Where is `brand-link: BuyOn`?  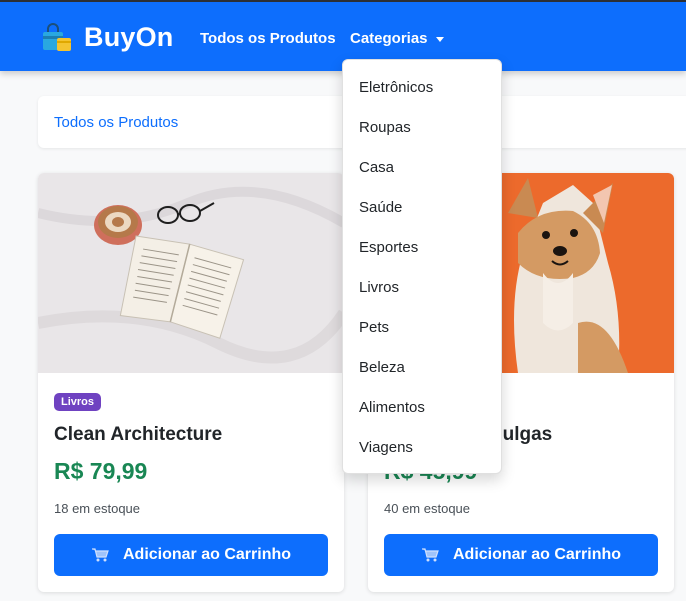 brand-link: BuyOn is located at coordinates (107, 37).